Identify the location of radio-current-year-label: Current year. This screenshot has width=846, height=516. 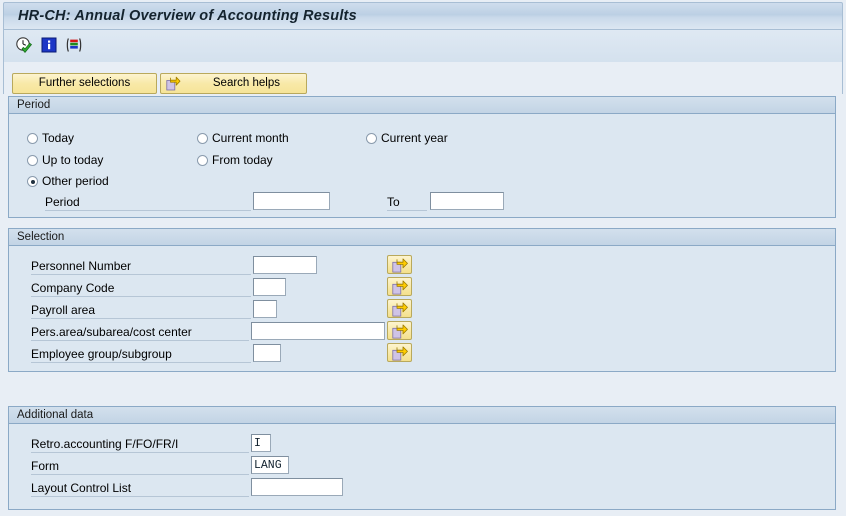
(414, 138).